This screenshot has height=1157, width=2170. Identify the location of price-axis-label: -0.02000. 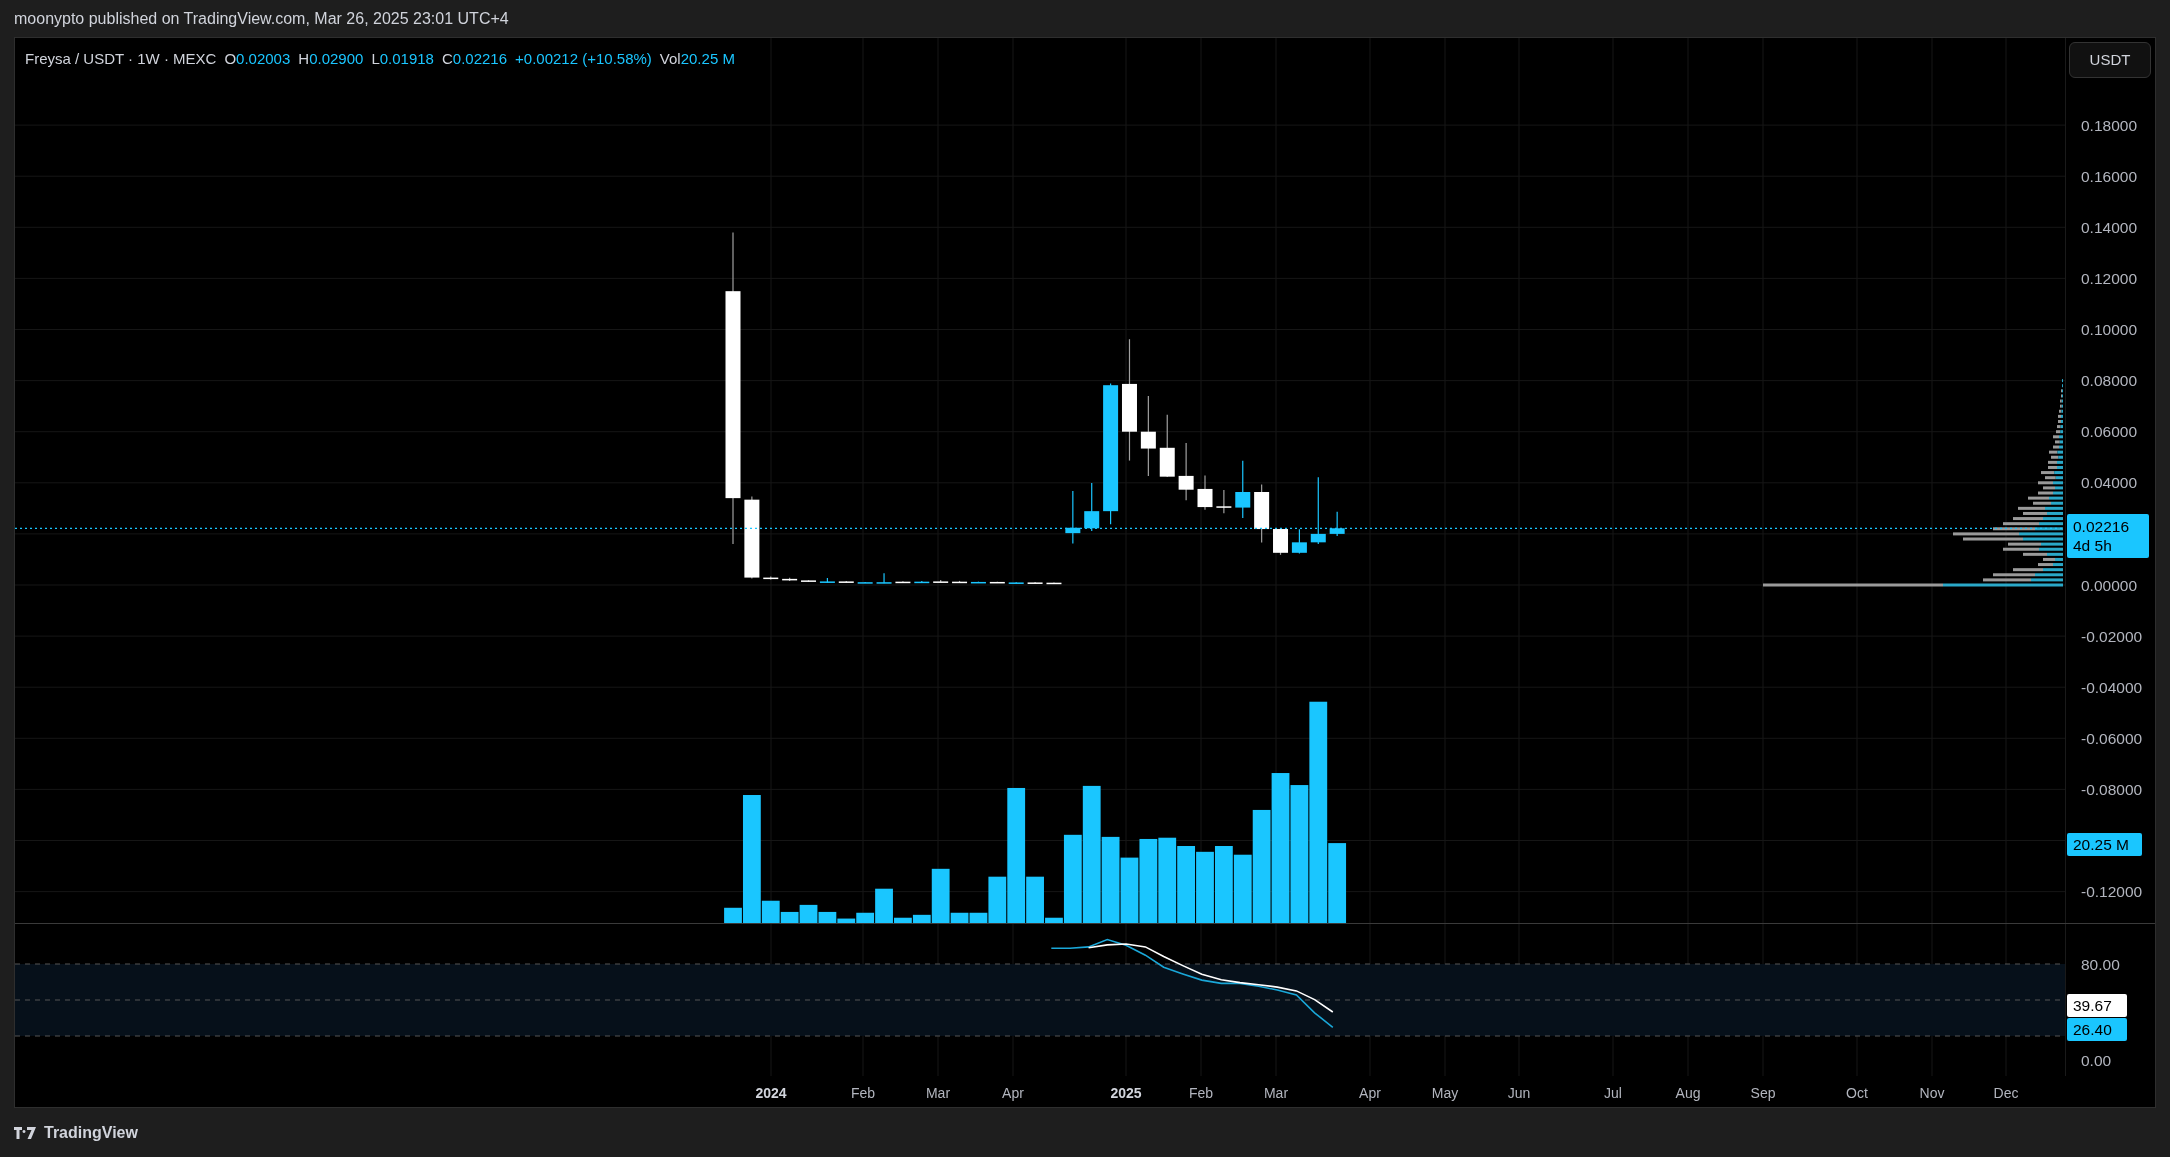
(2112, 636).